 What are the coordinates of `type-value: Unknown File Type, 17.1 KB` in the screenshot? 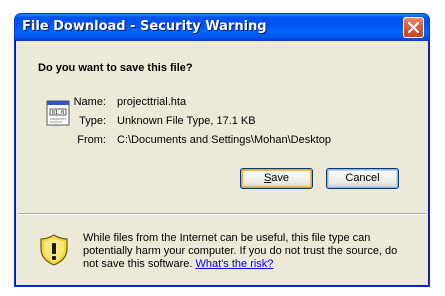 It's located at (186, 121).